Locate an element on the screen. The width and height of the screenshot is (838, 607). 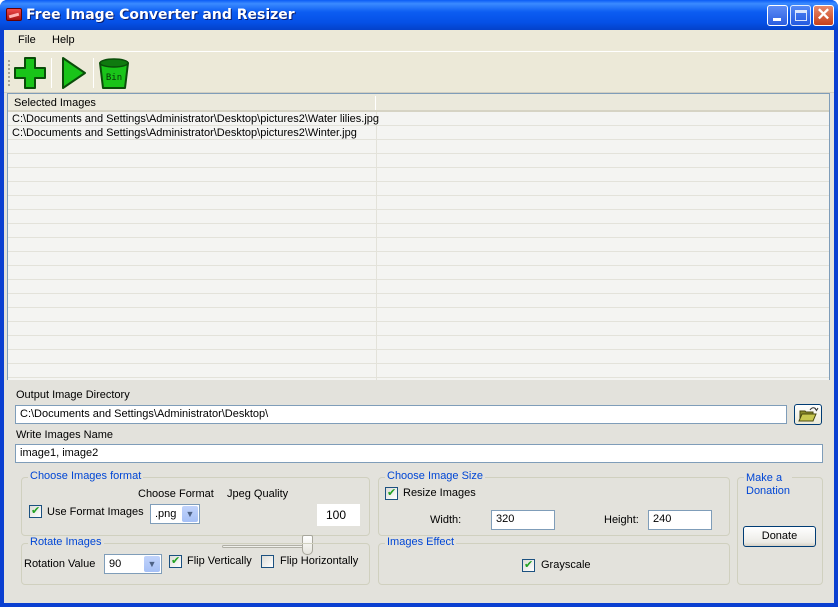
add-images-button is located at coordinates (30, 73).